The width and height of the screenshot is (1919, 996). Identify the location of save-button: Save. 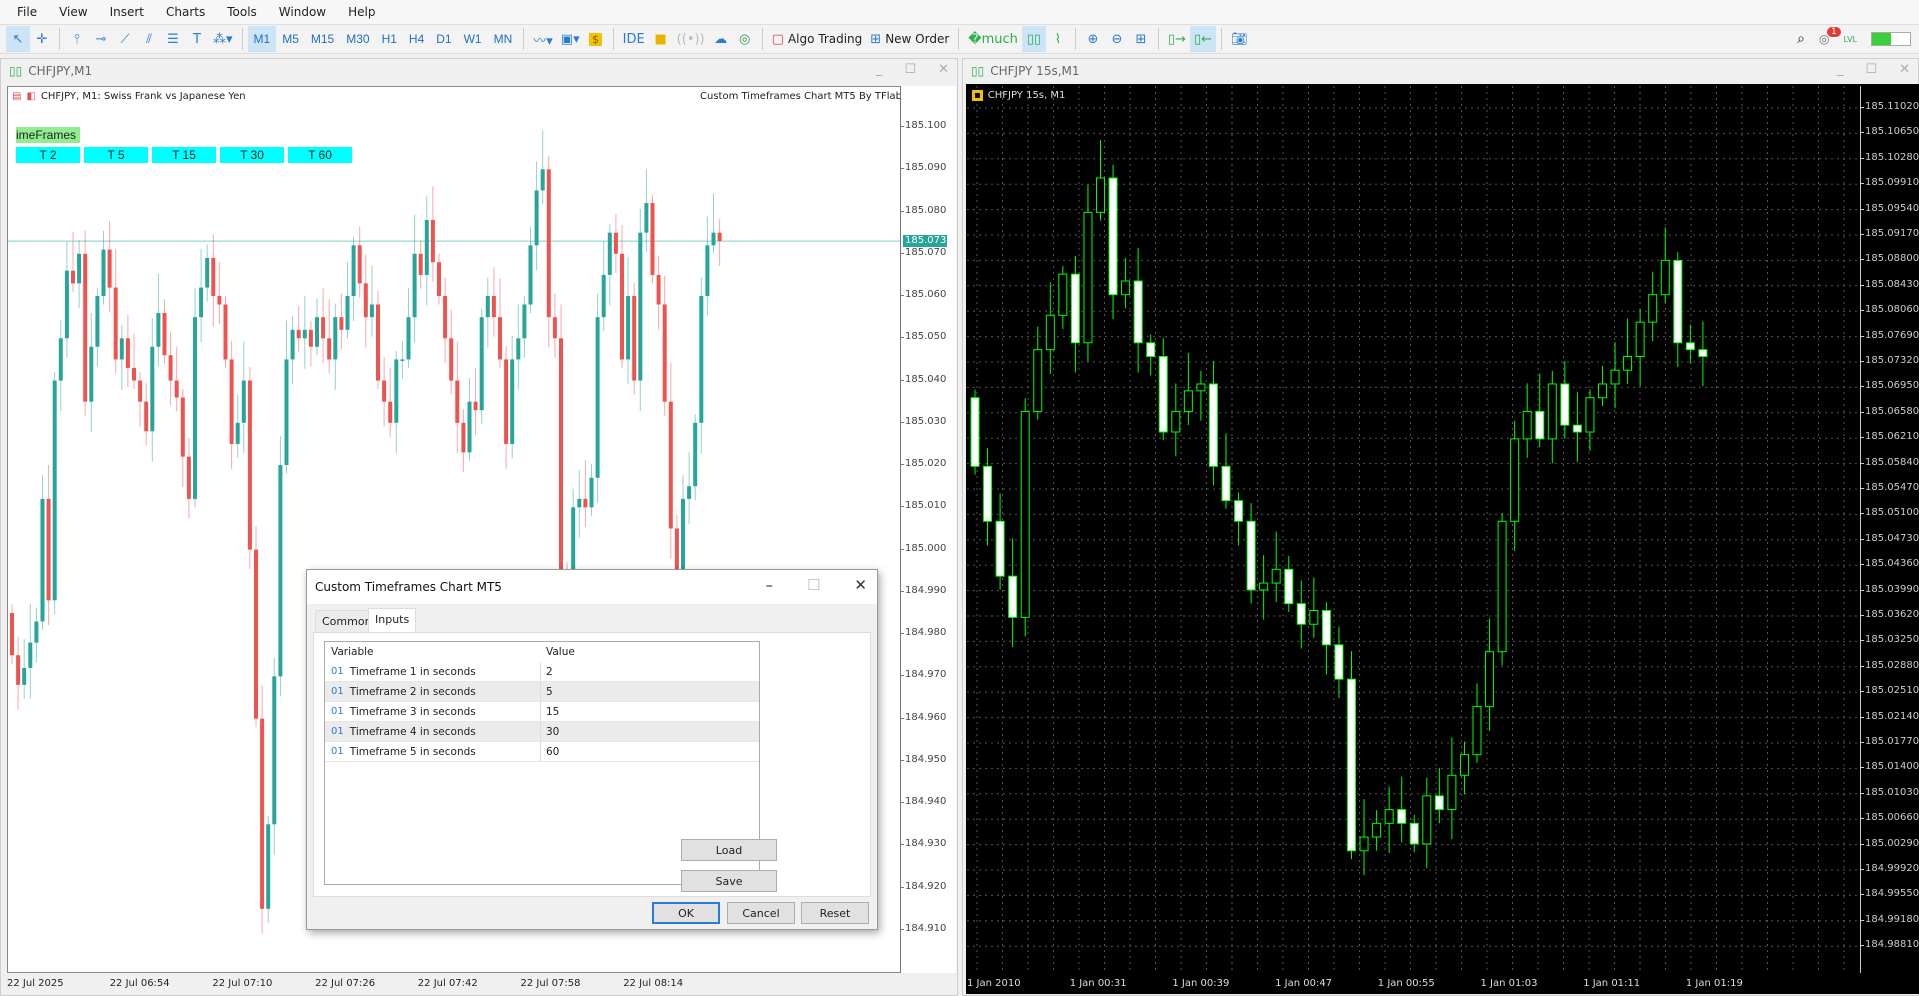
(729, 881).